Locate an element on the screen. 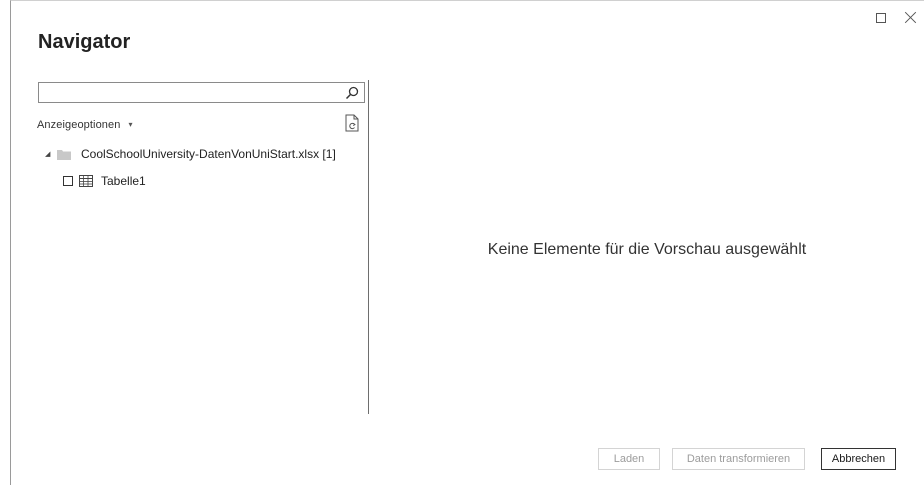  search-box is located at coordinates (201, 92).